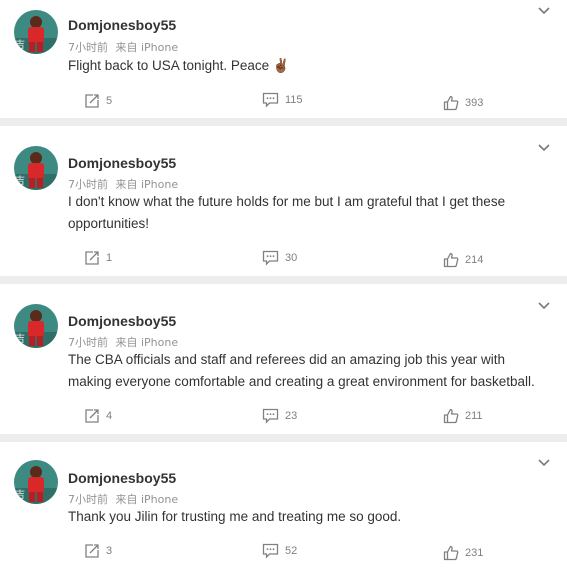 Image resolution: width=567 pixels, height=570 pixels. I want to click on repost-button: 3, so click(98, 551).